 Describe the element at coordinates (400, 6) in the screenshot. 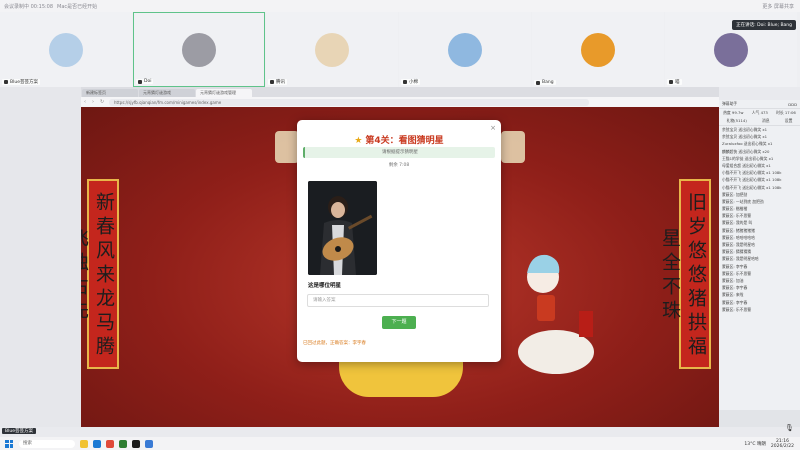

I see `meeting-top-bar: 会议录制中 00:15:08 Mac是否已经开始 更多 屏幕共享` at that location.